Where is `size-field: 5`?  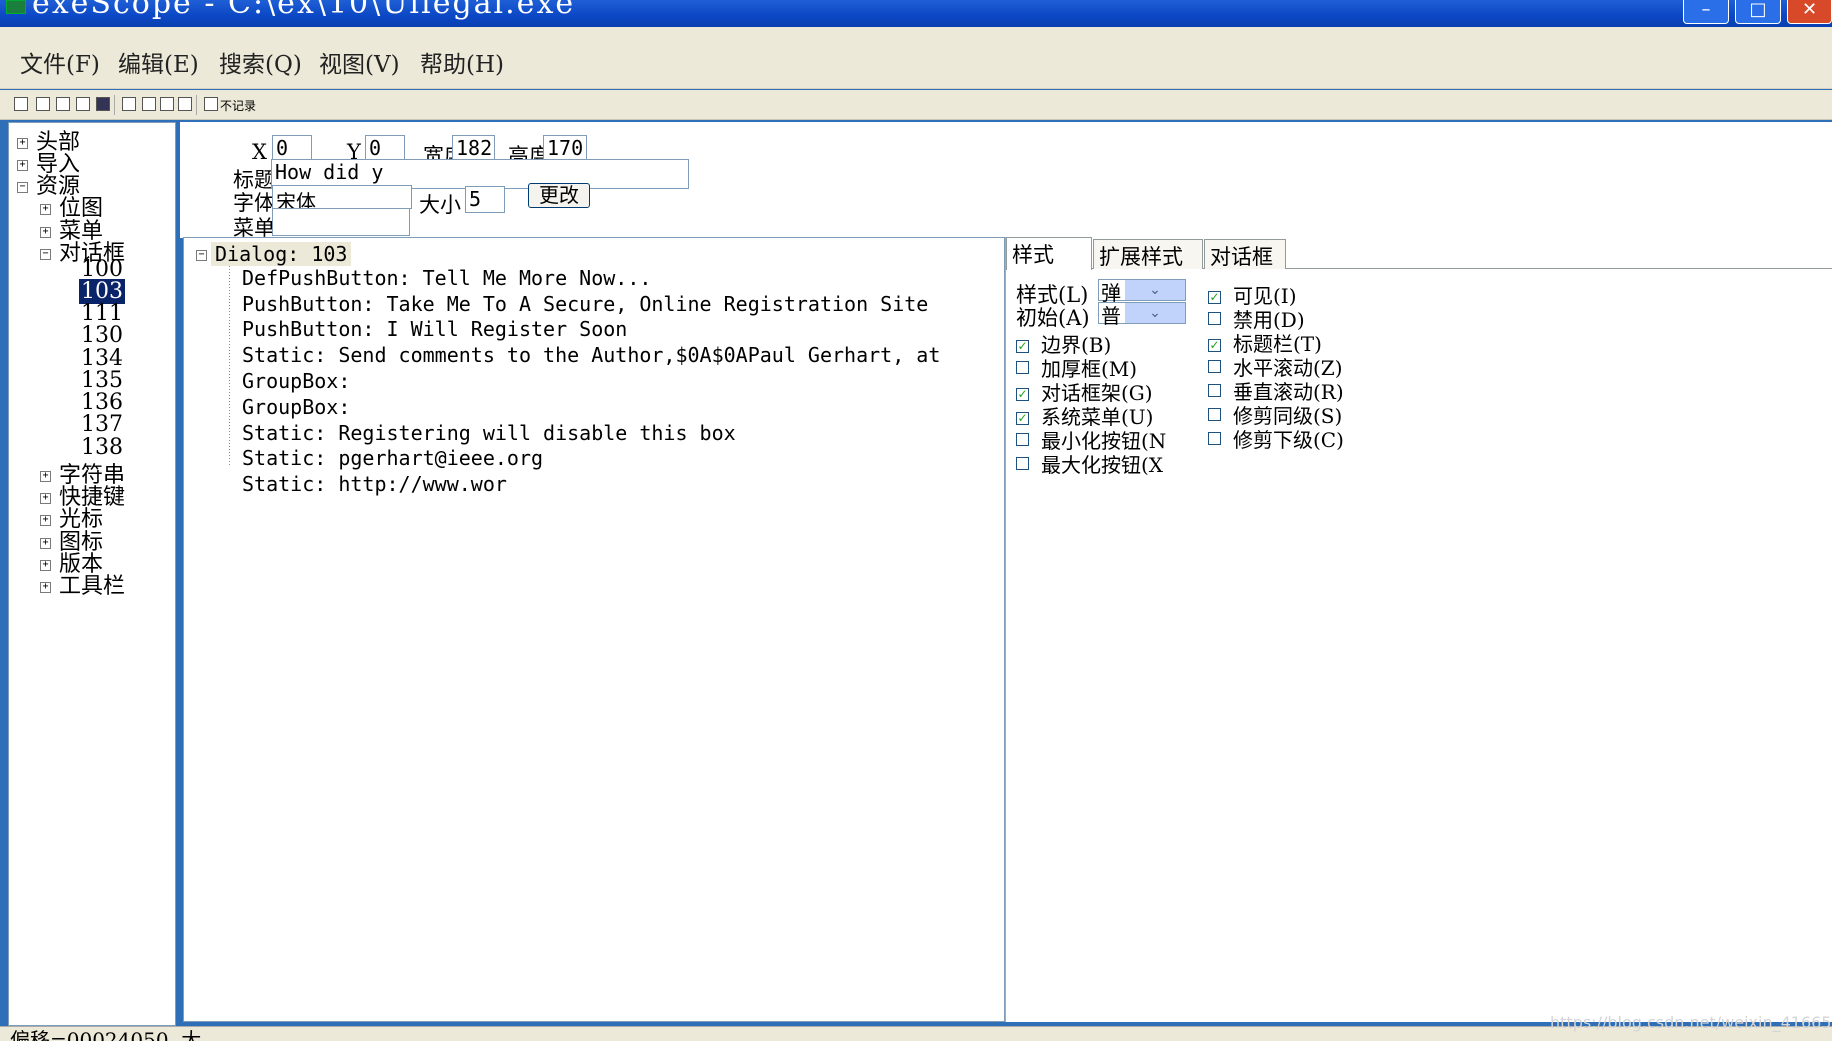
size-field: 5 is located at coordinates (485, 199).